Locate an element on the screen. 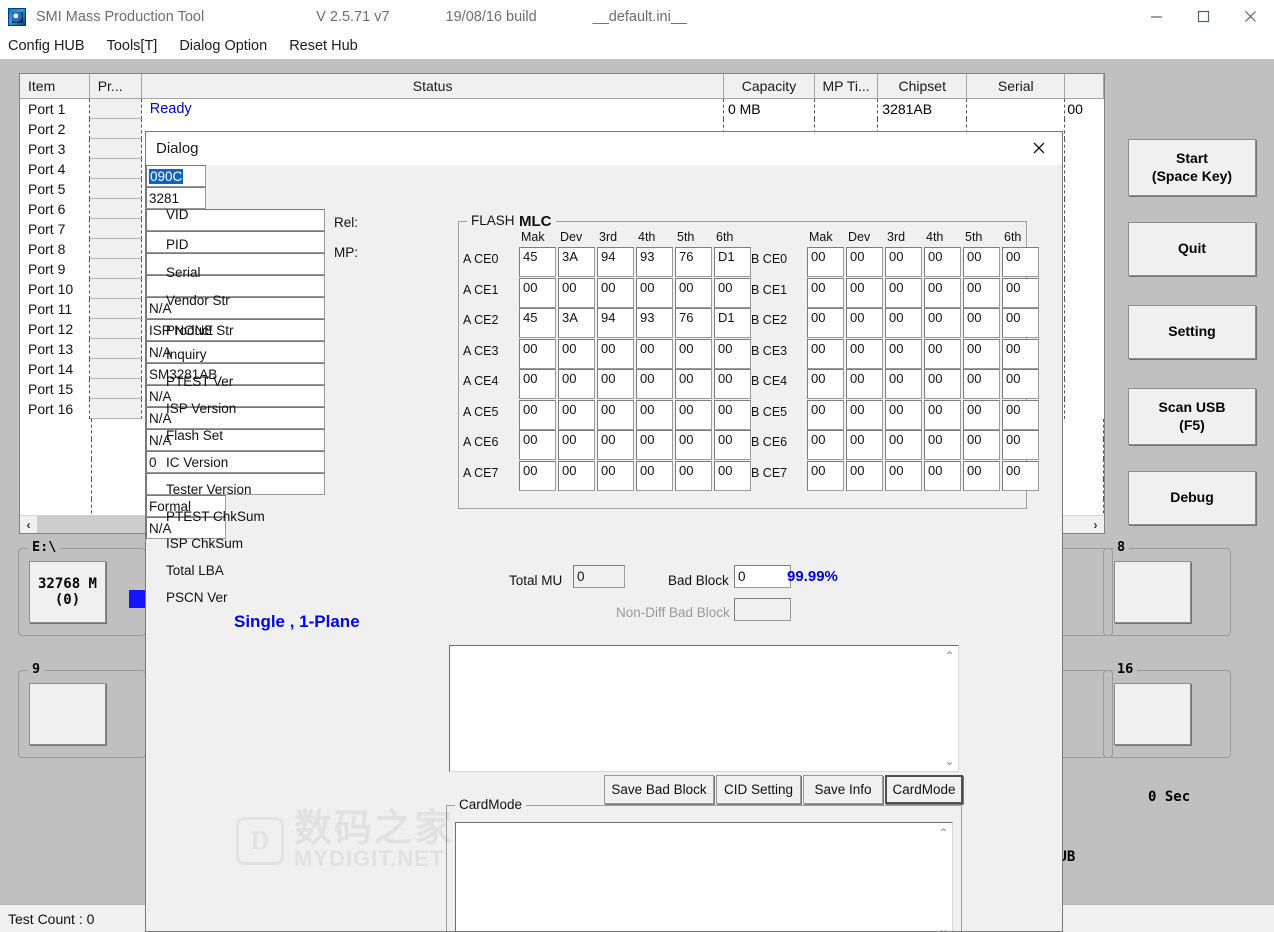 The height and width of the screenshot is (932, 1274). flash-cell-b-ce0-1: 00 is located at coordinates (864, 262).